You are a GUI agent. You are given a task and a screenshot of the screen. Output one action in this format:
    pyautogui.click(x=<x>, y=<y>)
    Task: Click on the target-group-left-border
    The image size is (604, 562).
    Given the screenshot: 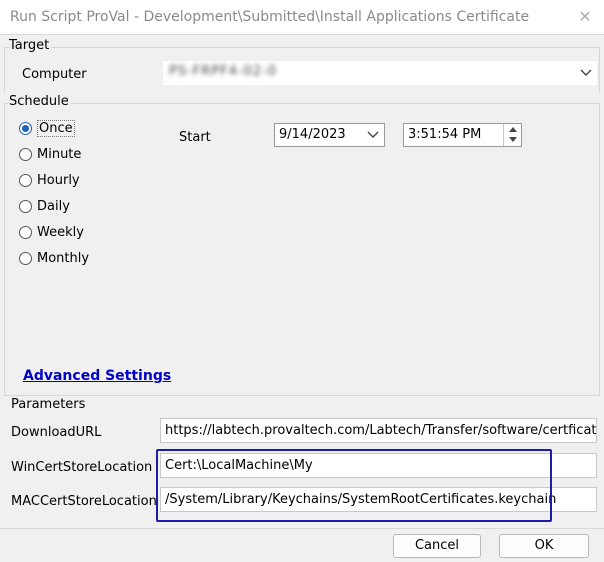 What is the action you would take?
    pyautogui.click(x=4, y=70)
    